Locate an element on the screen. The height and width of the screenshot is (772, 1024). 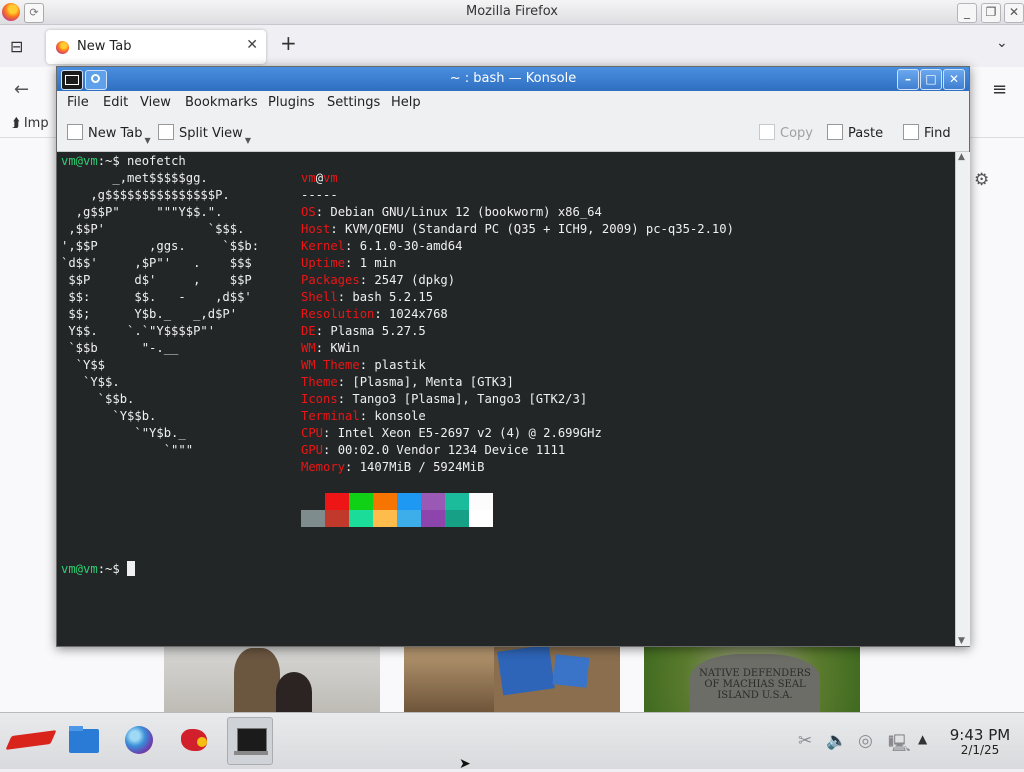
find-icon is located at coordinates (911, 132).